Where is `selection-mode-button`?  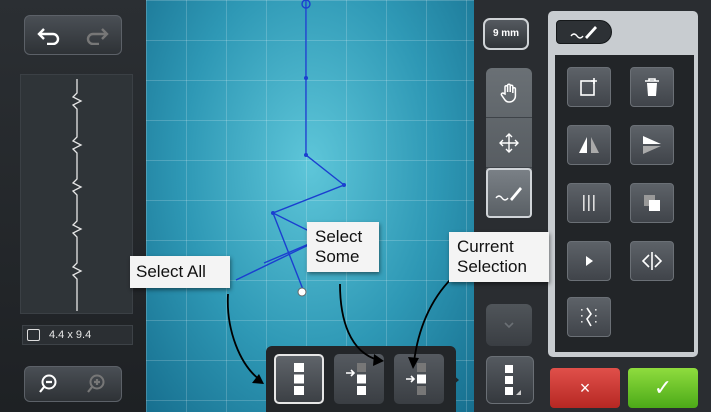 selection-mode-button is located at coordinates (510, 380).